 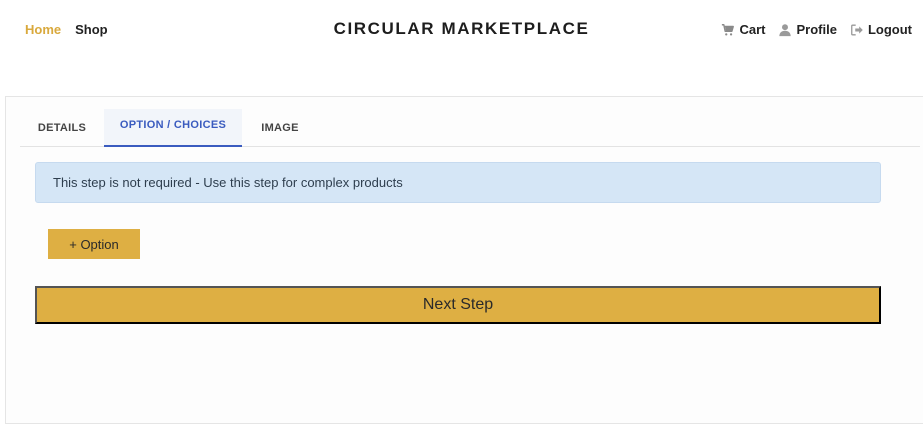 I want to click on nav-cart-link: Cart, so click(x=743, y=29).